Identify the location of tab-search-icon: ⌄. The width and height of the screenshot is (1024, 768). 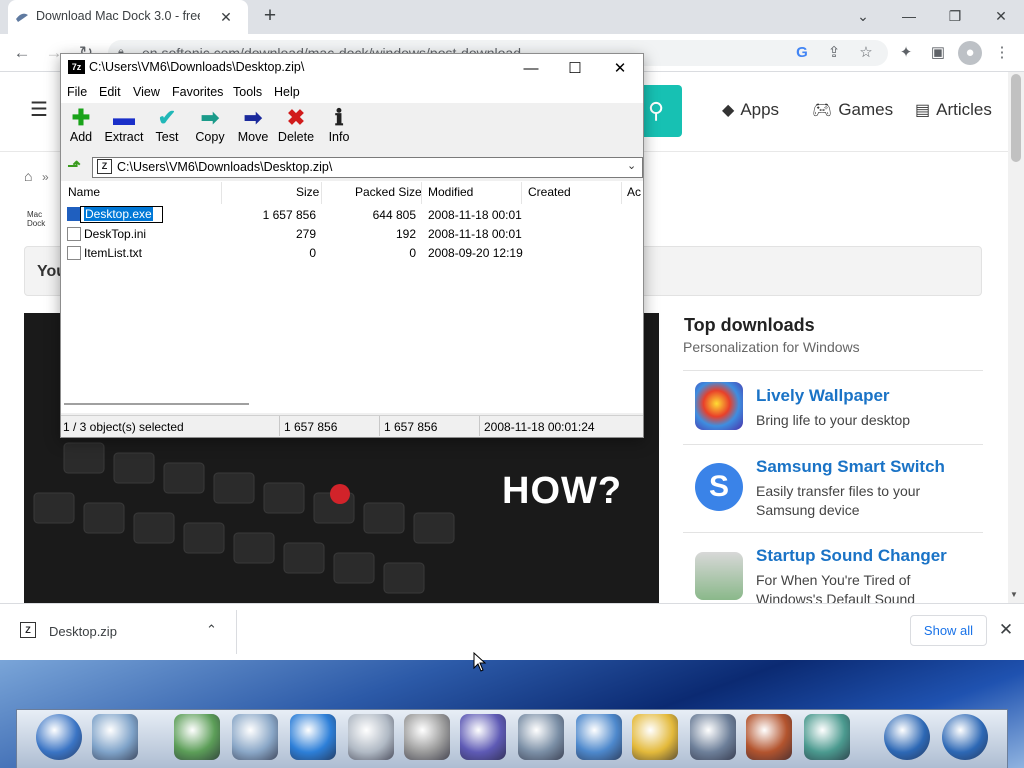
(863, 16).